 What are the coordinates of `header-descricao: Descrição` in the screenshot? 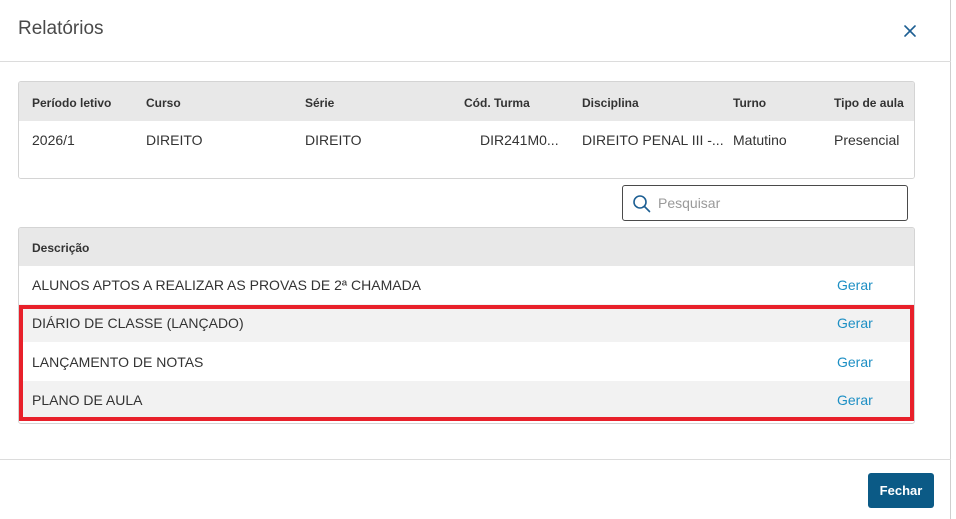 It's located at (61, 248).